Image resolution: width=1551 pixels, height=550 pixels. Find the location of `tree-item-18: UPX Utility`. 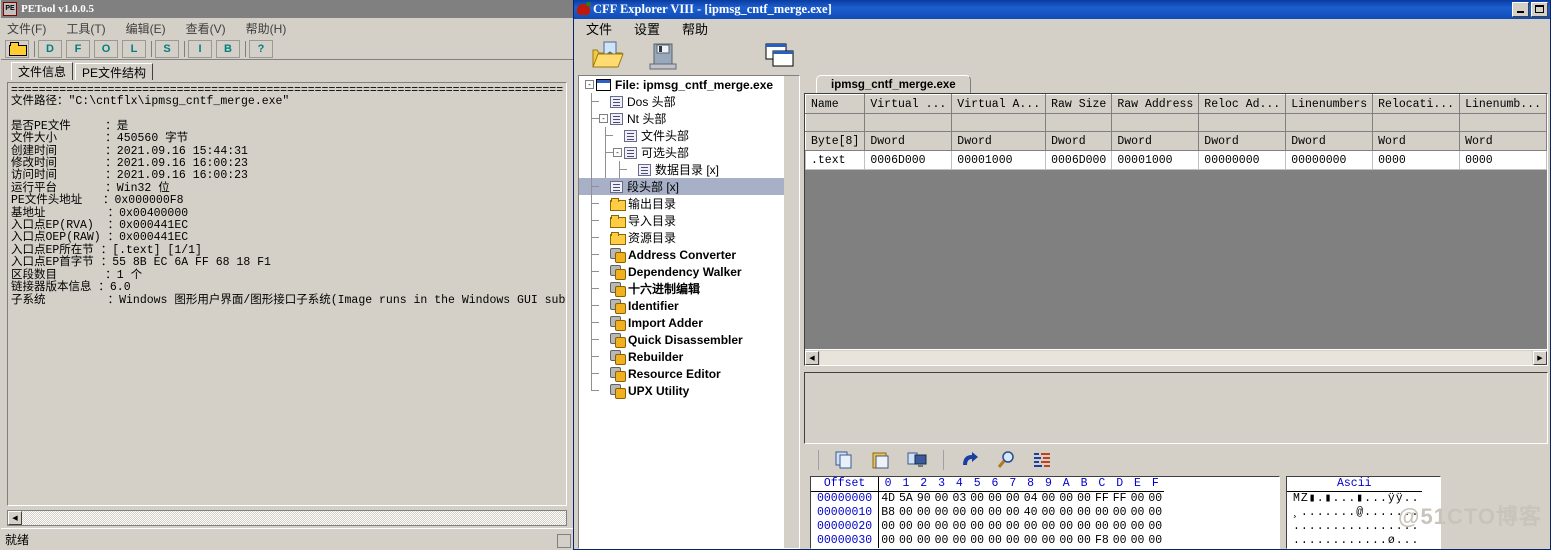

tree-item-18: UPX Utility is located at coordinates (689, 390).